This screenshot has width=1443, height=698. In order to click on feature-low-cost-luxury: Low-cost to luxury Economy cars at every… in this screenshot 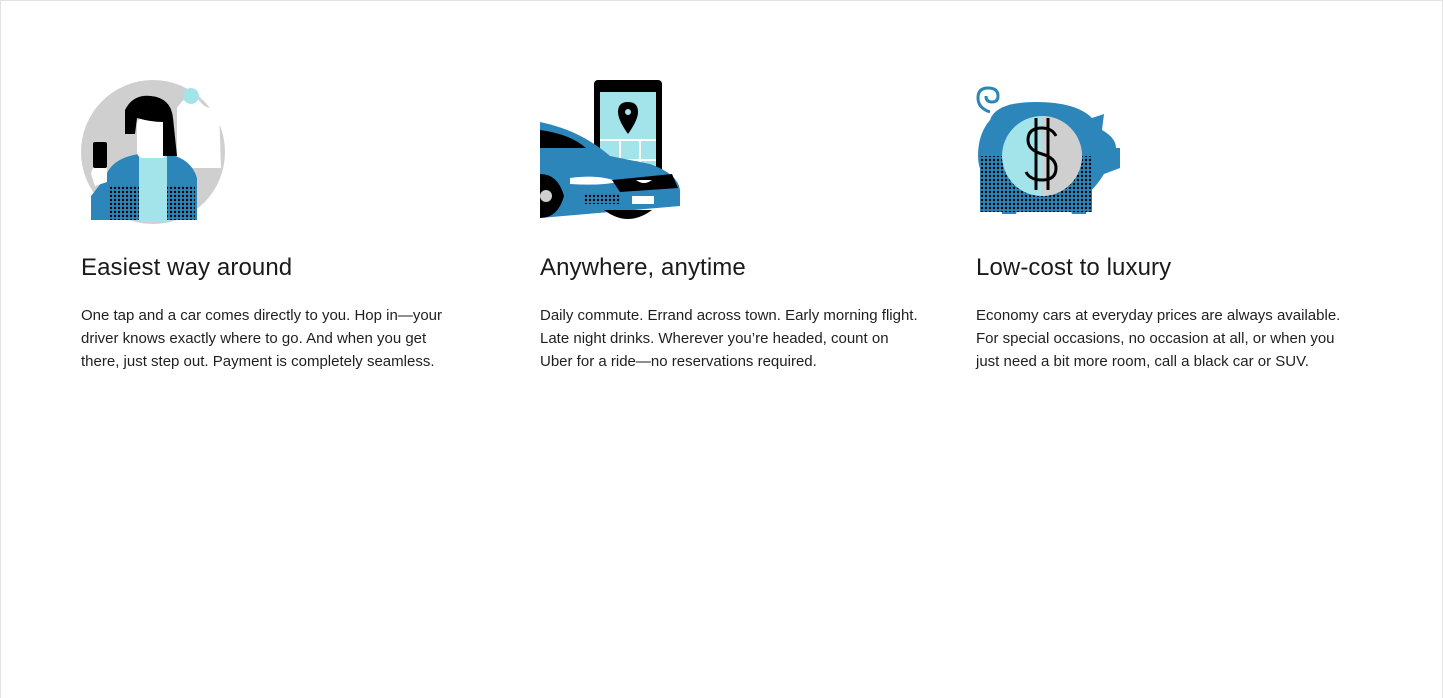, I will do `click(1176, 225)`.